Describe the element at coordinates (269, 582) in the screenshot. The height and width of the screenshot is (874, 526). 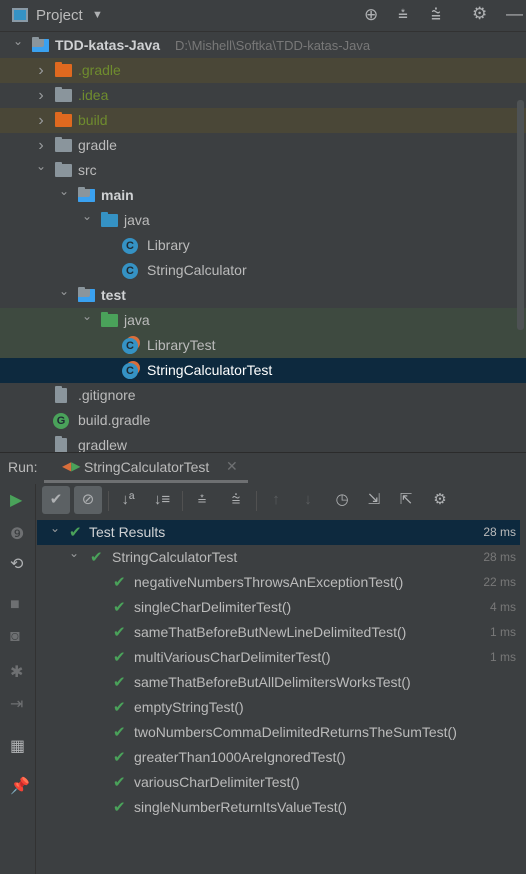
I see `test-name: negativeNumbersThrowsAnExceptionTest()` at that location.